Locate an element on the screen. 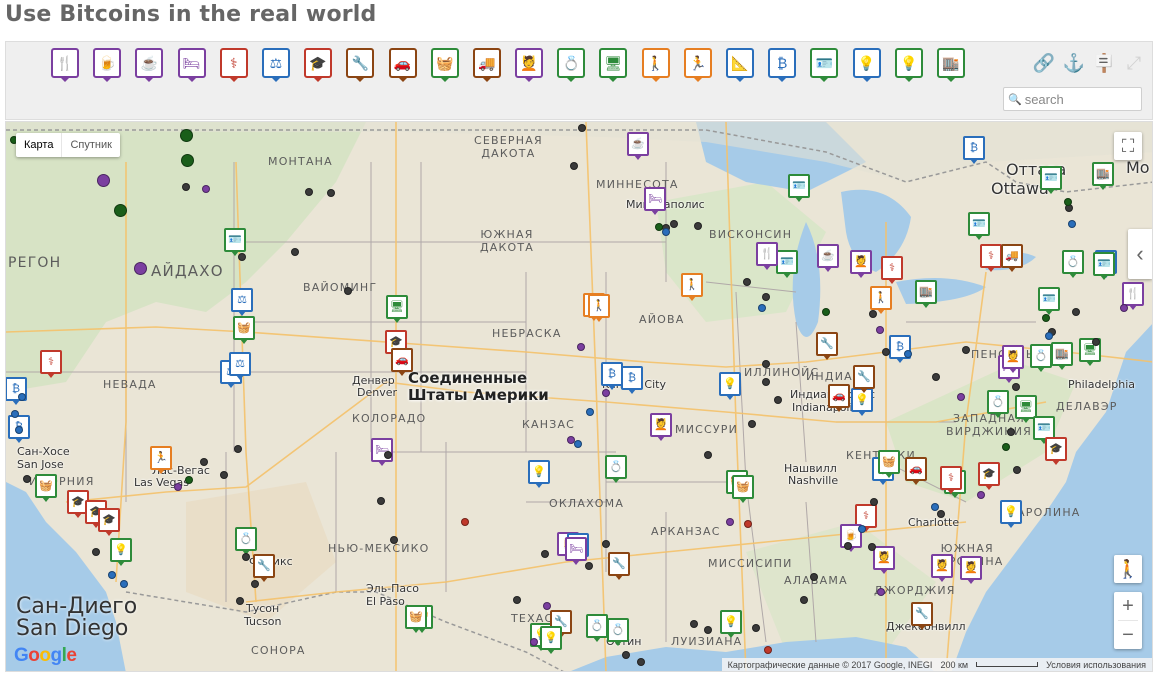 The image size is (1158, 679). map-marker-atm: ₿ is located at coordinates (612, 376).